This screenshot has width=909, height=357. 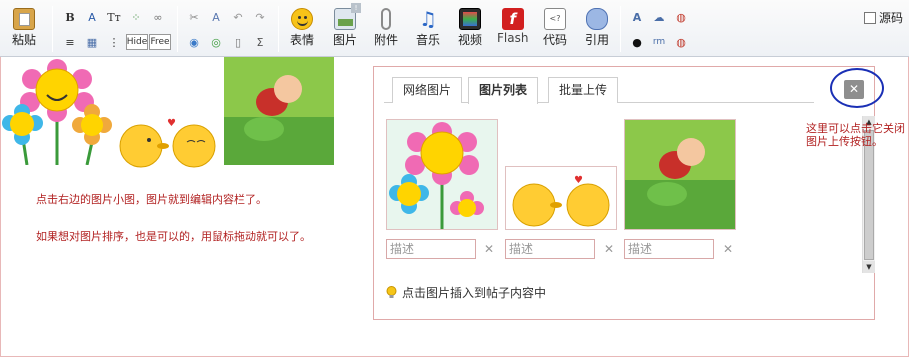 What do you see at coordinates (168, 142) in the screenshot?
I see `kiss-emoticon-image: ♥` at bounding box center [168, 142].